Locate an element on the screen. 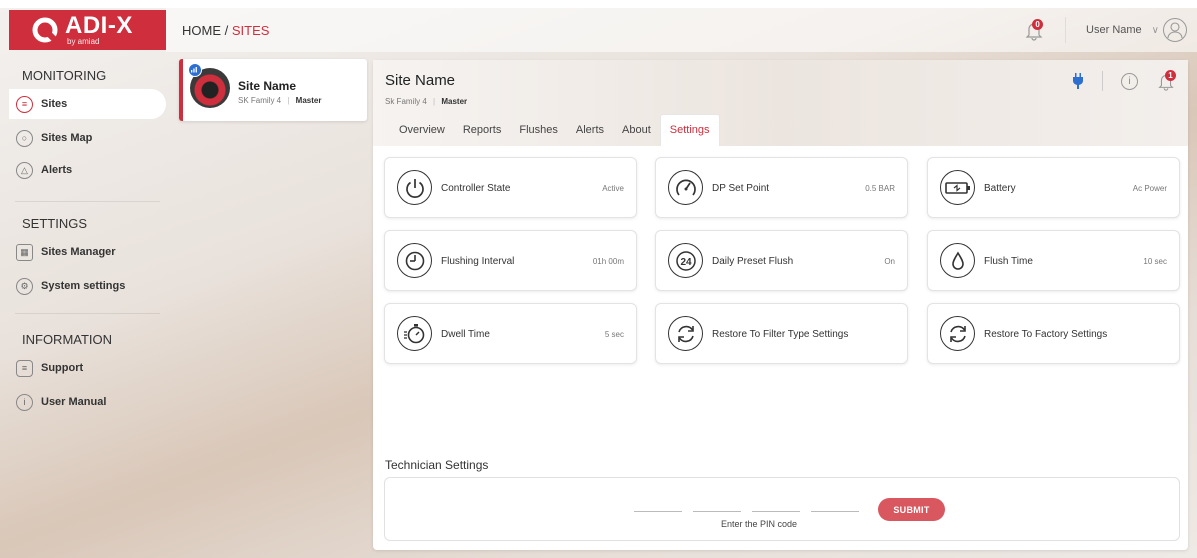 The width and height of the screenshot is (1197, 558). card-label: Flush Time is located at coordinates (1008, 261).